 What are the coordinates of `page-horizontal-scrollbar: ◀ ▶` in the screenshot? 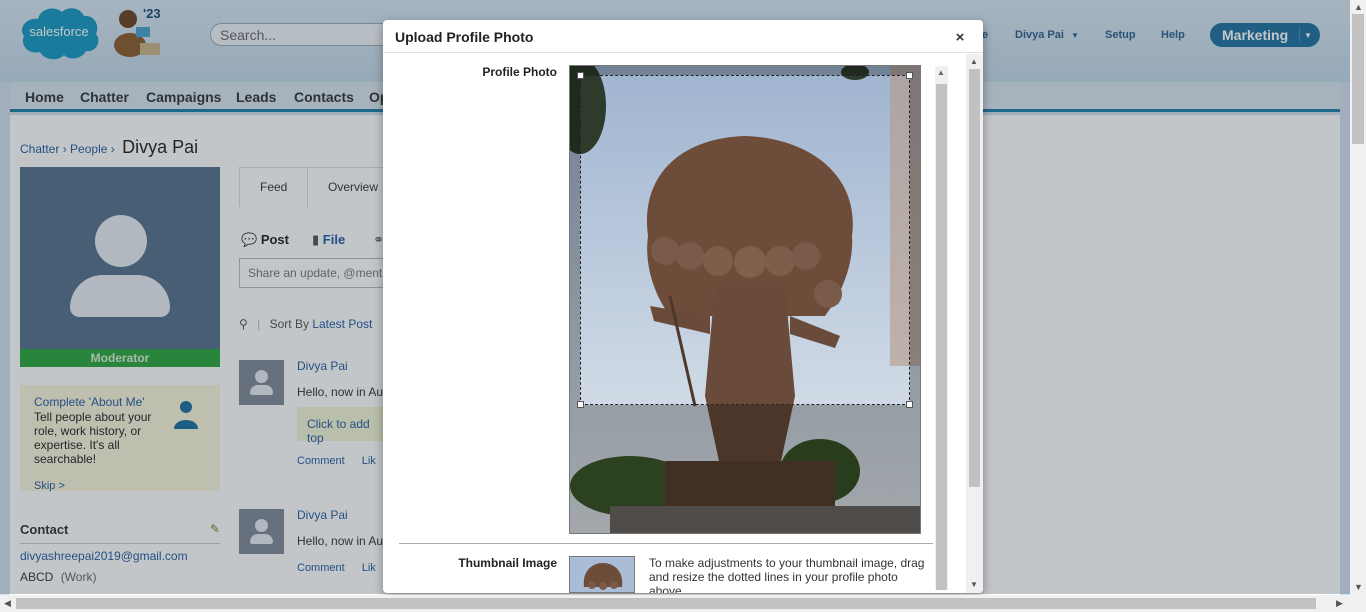 It's located at (683, 603).